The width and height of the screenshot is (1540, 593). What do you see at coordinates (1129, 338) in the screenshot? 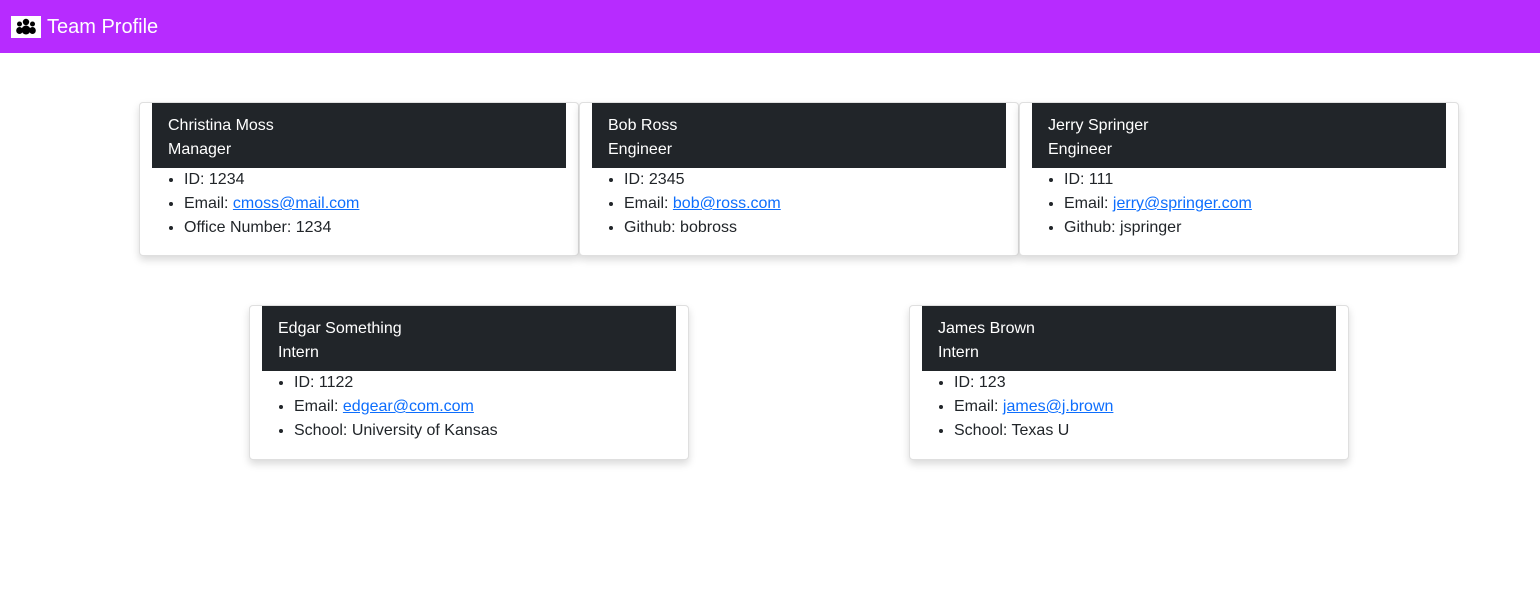
I see `card-header: James Brown Intern` at bounding box center [1129, 338].